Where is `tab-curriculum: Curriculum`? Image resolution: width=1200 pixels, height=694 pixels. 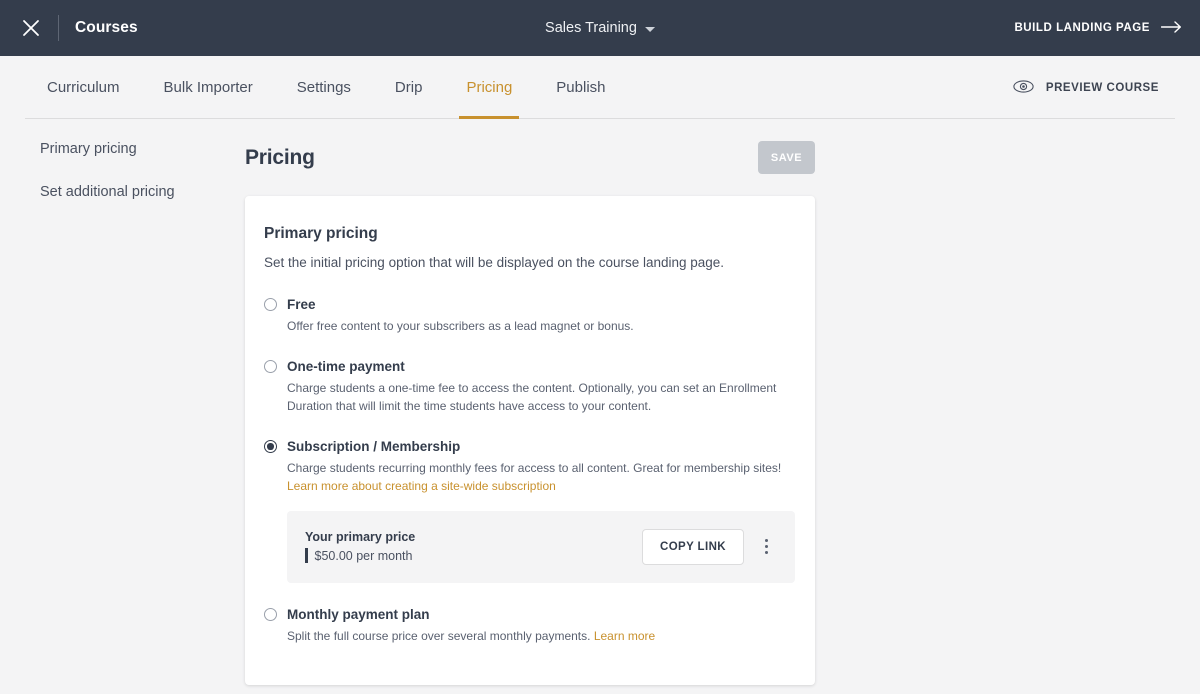
tab-curriculum: Curriculum is located at coordinates (83, 87).